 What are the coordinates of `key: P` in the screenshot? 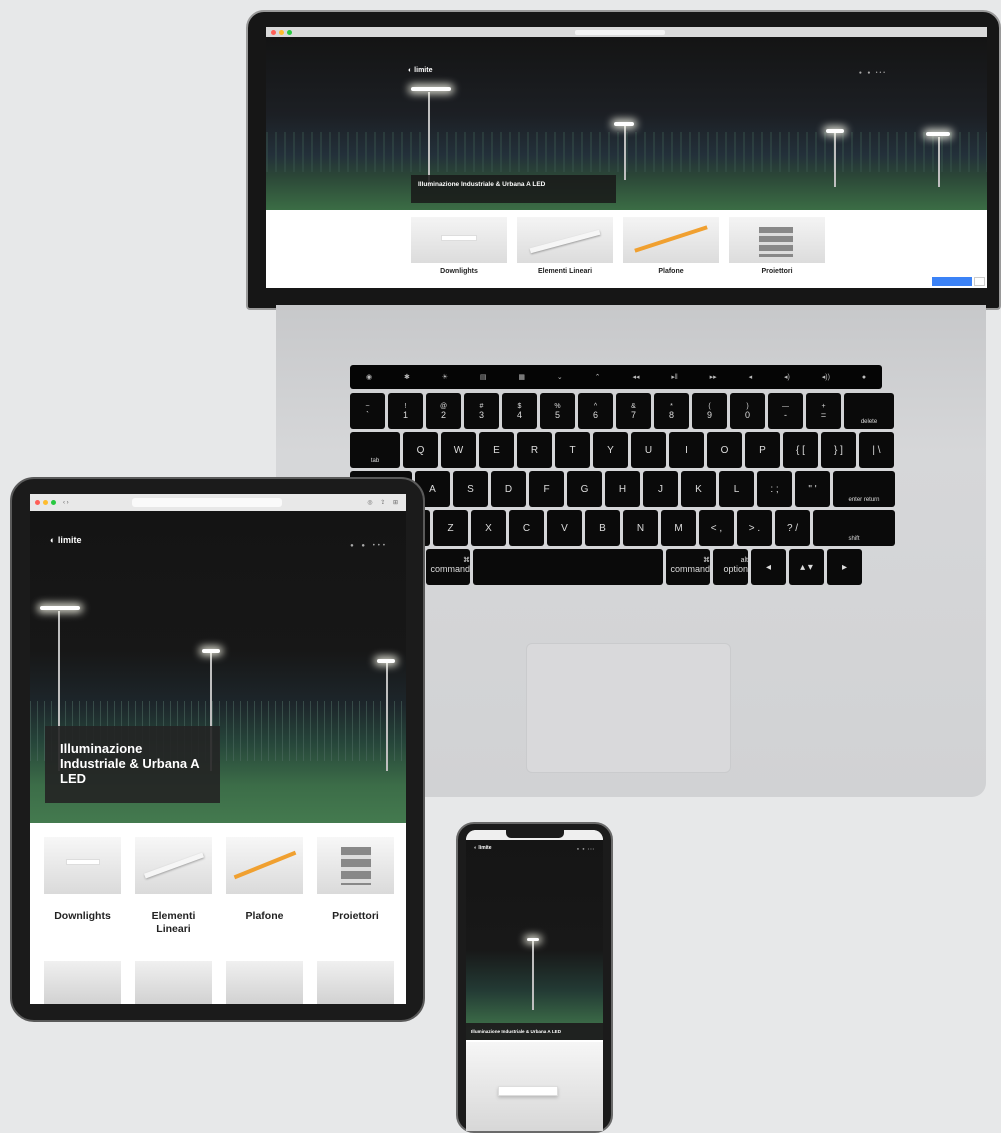 It's located at (762, 450).